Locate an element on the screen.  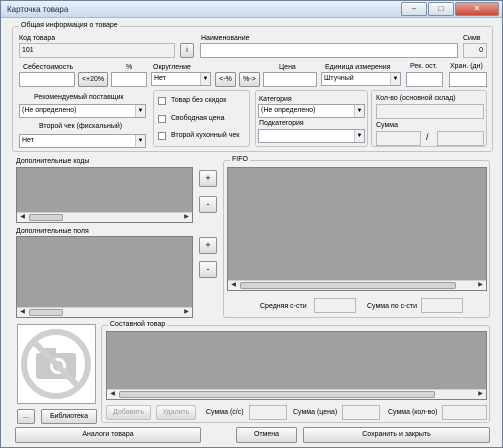
composite-legend: Составной товар is located at coordinates (138, 324).